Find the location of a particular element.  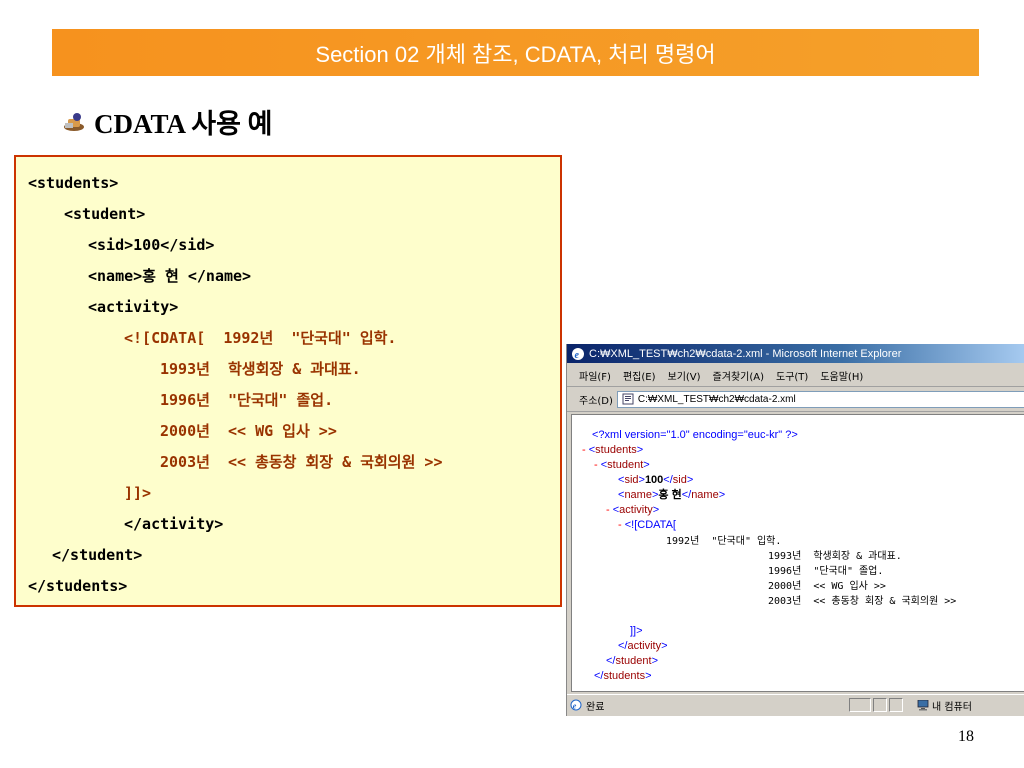

status-text: 완료 is located at coordinates (595, 707).